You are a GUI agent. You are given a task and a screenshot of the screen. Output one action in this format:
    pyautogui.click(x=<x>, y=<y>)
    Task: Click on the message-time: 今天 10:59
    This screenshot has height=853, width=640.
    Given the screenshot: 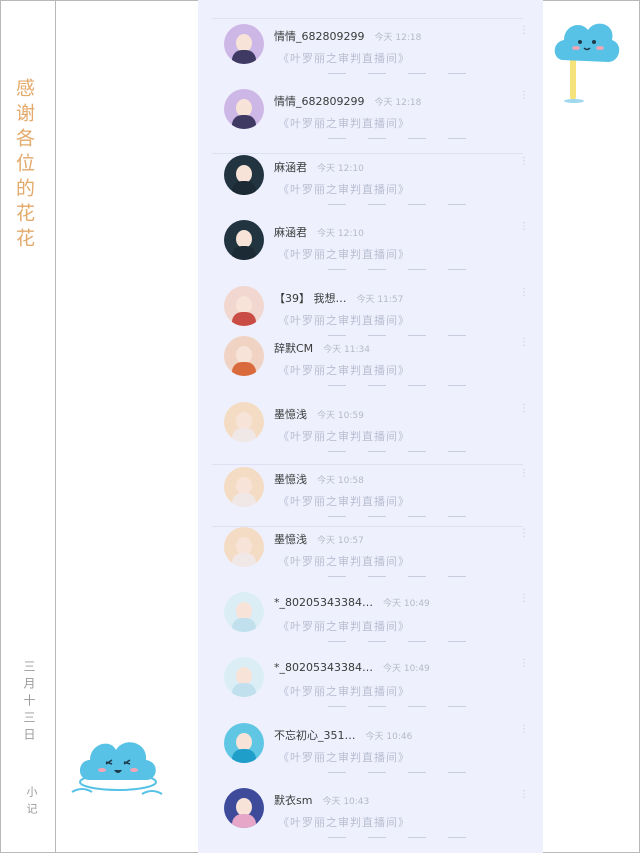 What is the action you would take?
    pyautogui.click(x=340, y=416)
    